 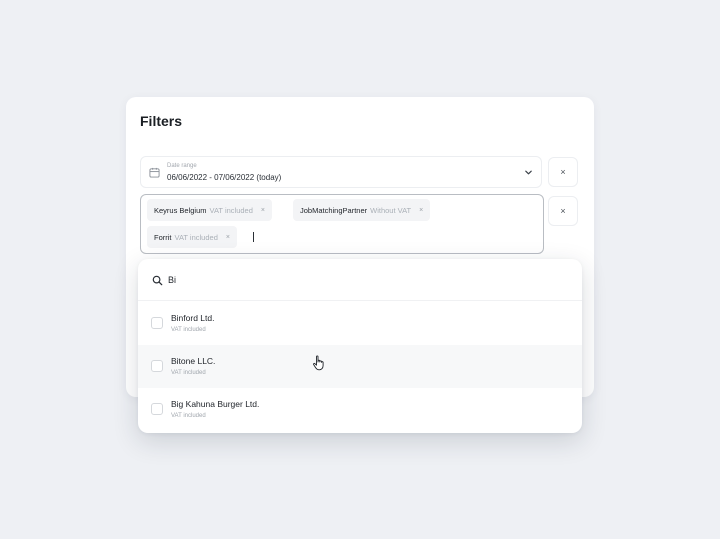 I want to click on option-name: Big Kahuna Burger Ltd., so click(x=215, y=404).